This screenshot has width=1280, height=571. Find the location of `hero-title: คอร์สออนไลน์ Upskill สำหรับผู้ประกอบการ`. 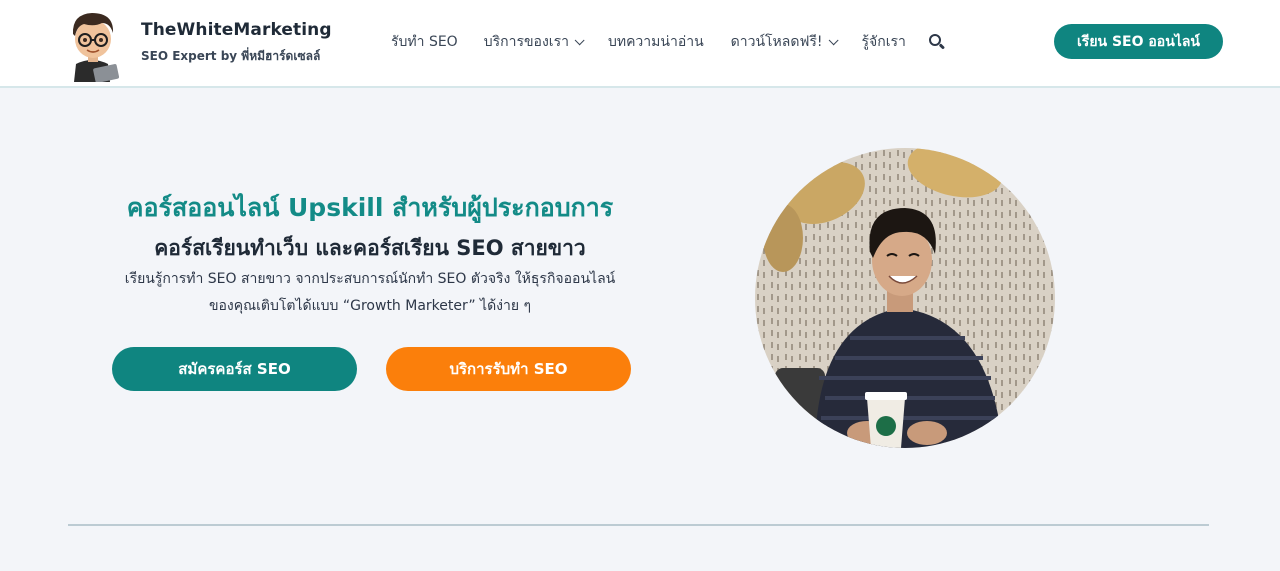

hero-title: คอร์สออนไลน์ Upskill สำหรับผู้ประกอบการ is located at coordinates (370, 207).